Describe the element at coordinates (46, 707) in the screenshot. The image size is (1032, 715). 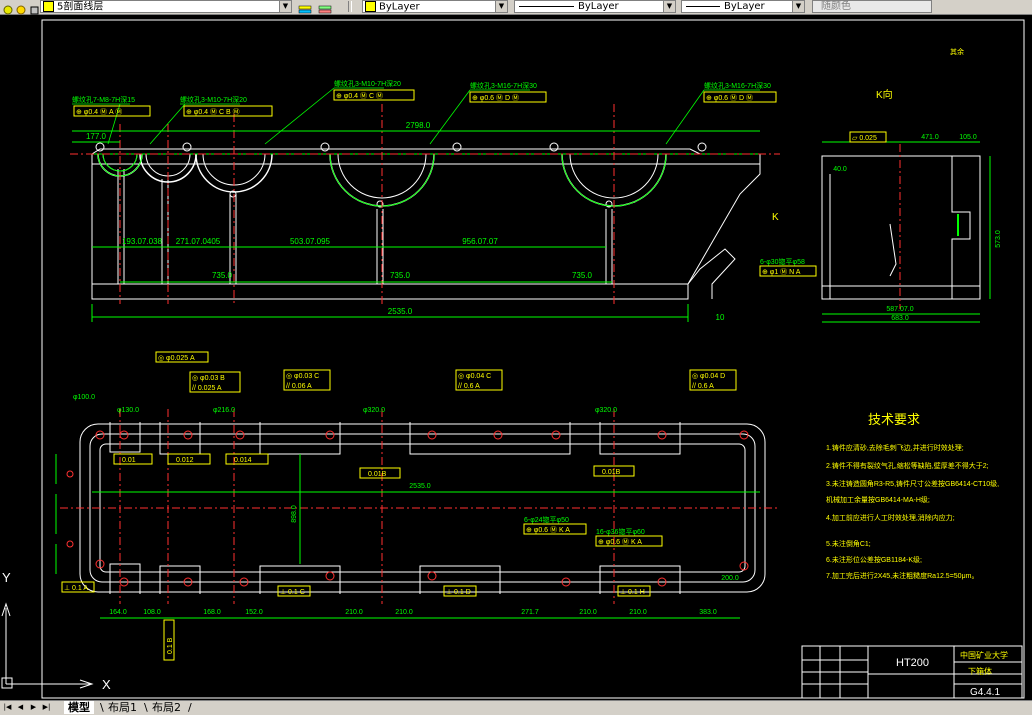
I see `last-tab-icon: ▶|` at that location.